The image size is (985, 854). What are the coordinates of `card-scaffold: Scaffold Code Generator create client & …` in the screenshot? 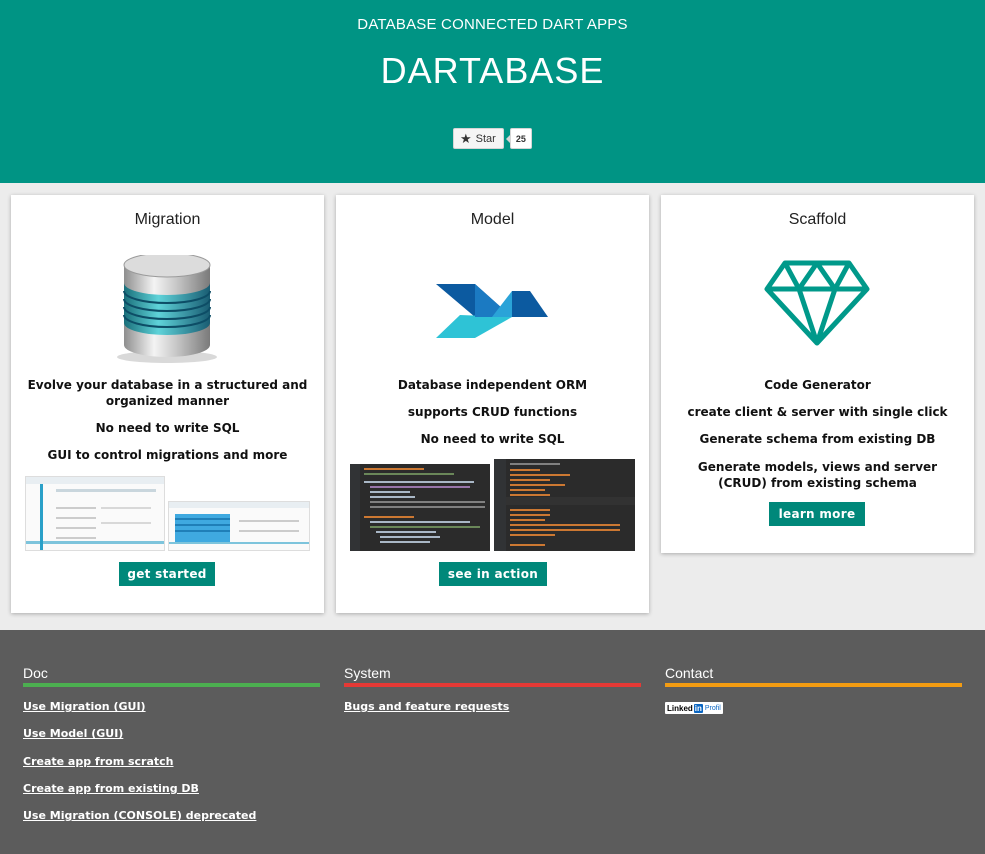 It's located at (817, 374).